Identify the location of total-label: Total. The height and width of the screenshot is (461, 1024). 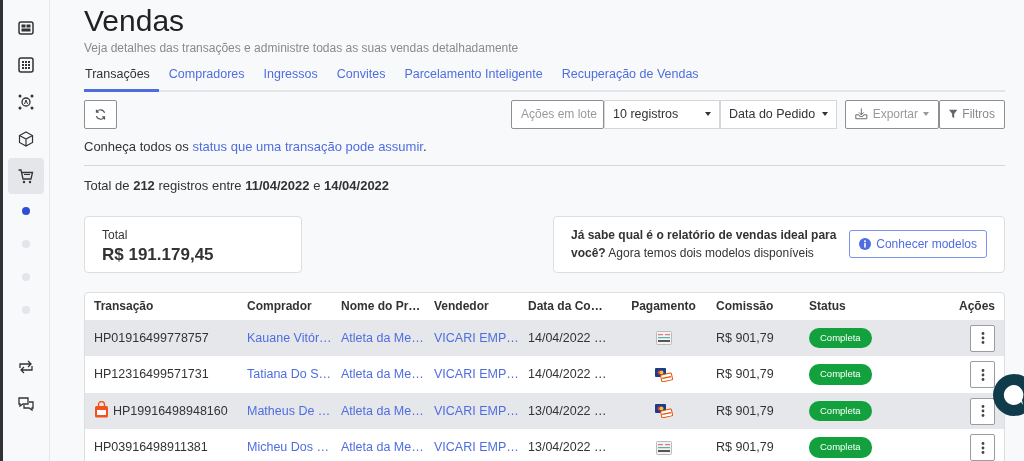
(115, 235).